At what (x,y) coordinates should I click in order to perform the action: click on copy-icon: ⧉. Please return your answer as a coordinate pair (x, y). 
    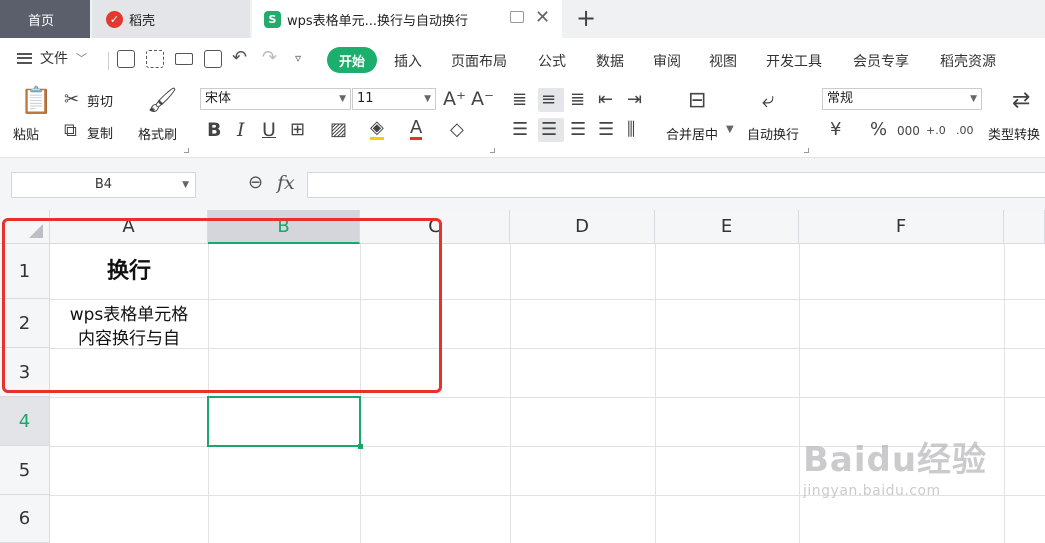
    Looking at the image, I should click on (70, 131).